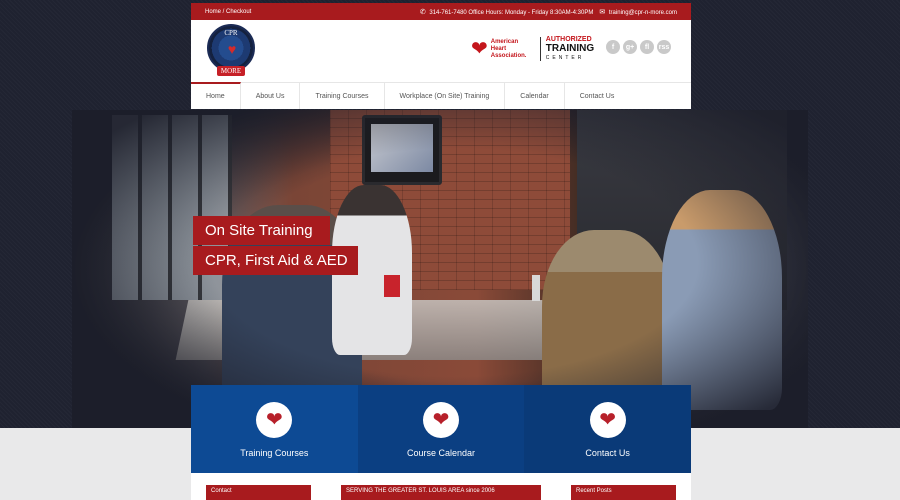 The height and width of the screenshot is (500, 900). I want to click on tile-contact-us: ❤ Contact Us, so click(608, 429).